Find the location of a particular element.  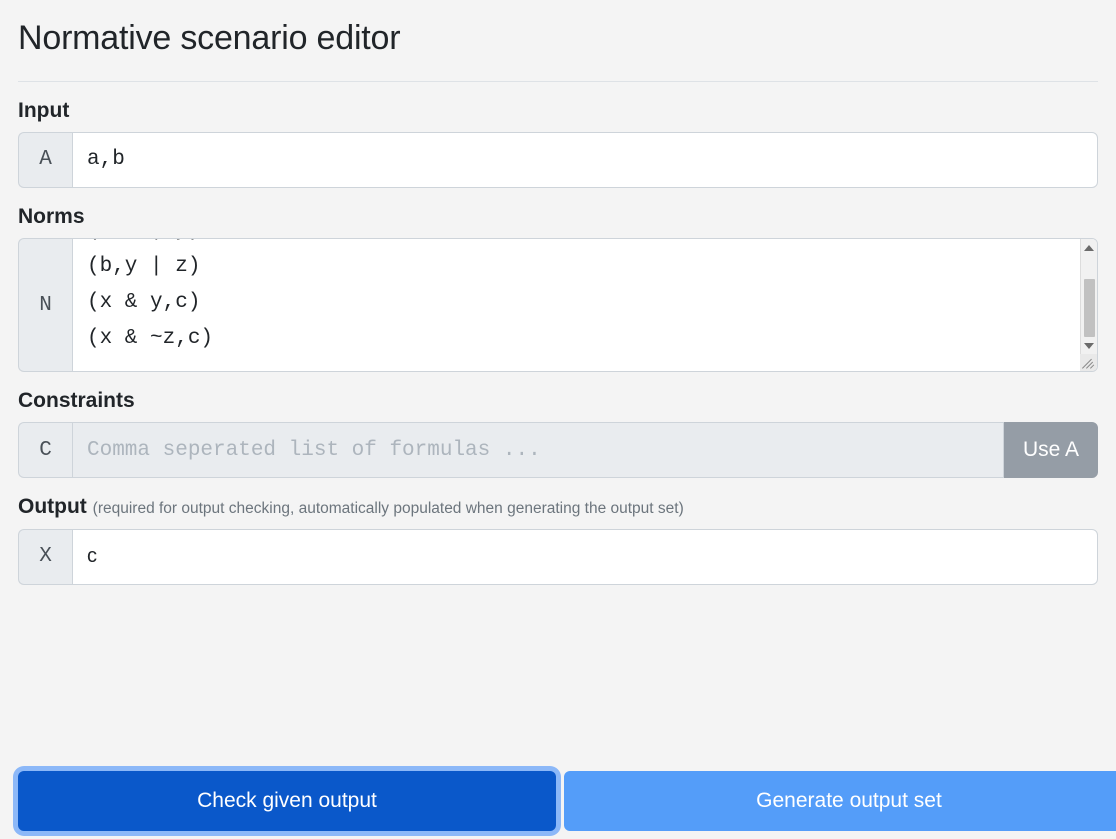

input-field-a: a,b is located at coordinates (585, 159).